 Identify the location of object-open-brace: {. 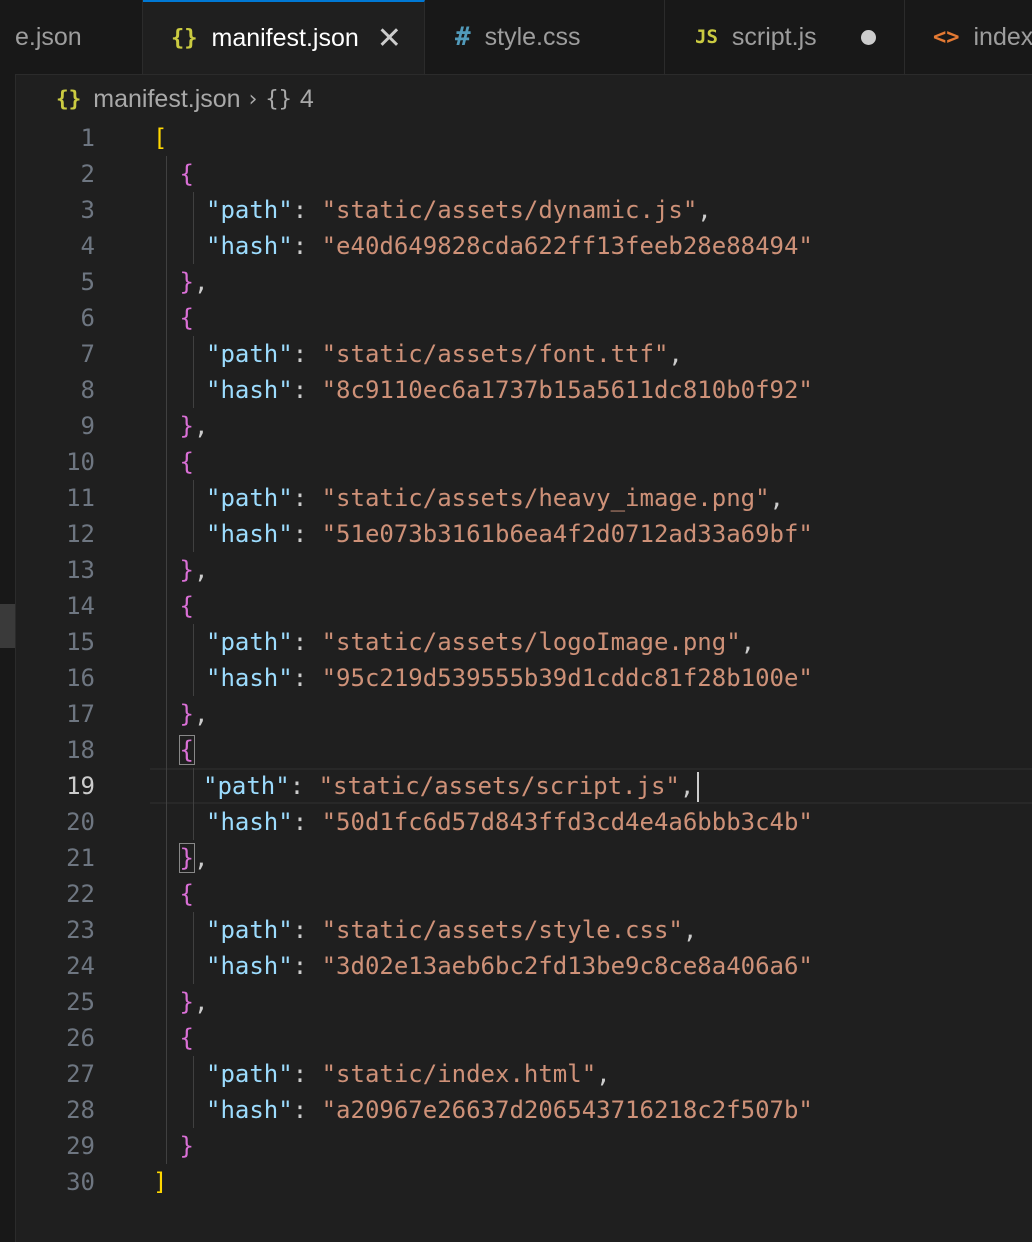
(186, 750).